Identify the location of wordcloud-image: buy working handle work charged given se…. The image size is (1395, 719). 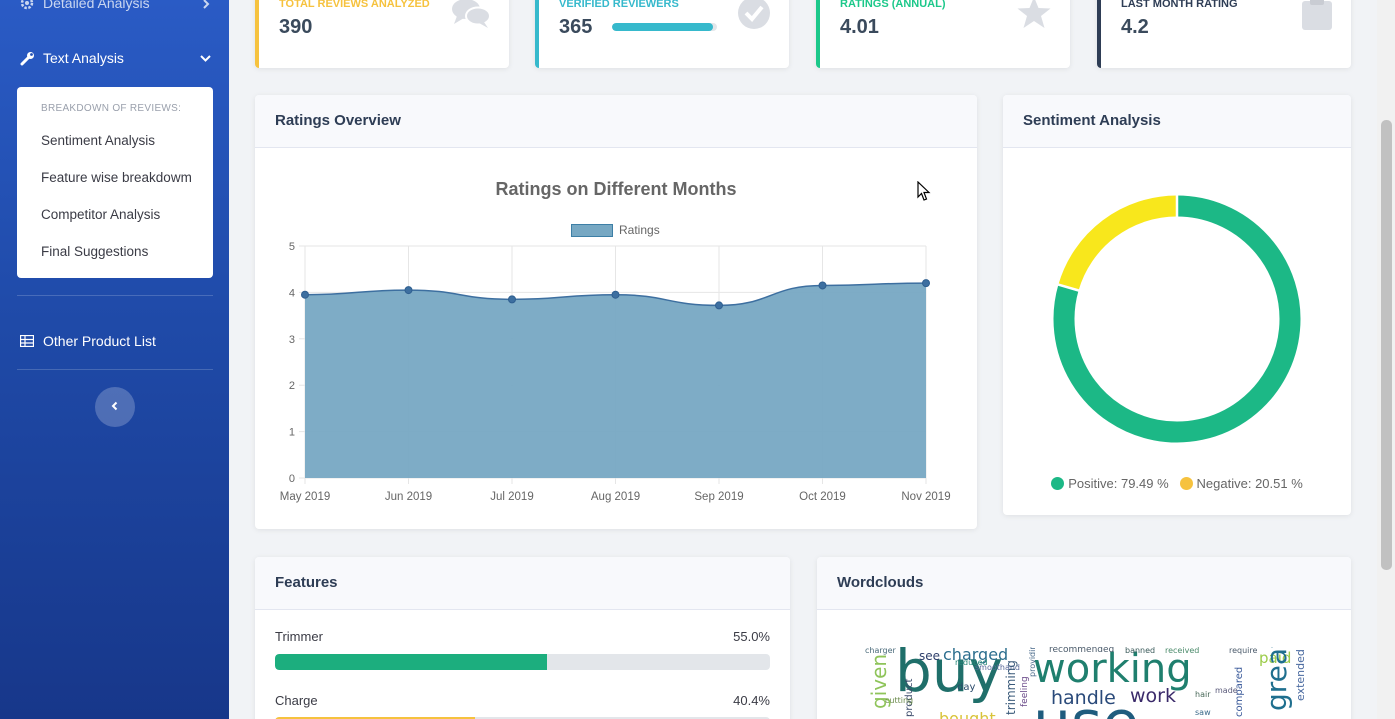
(1085, 683).